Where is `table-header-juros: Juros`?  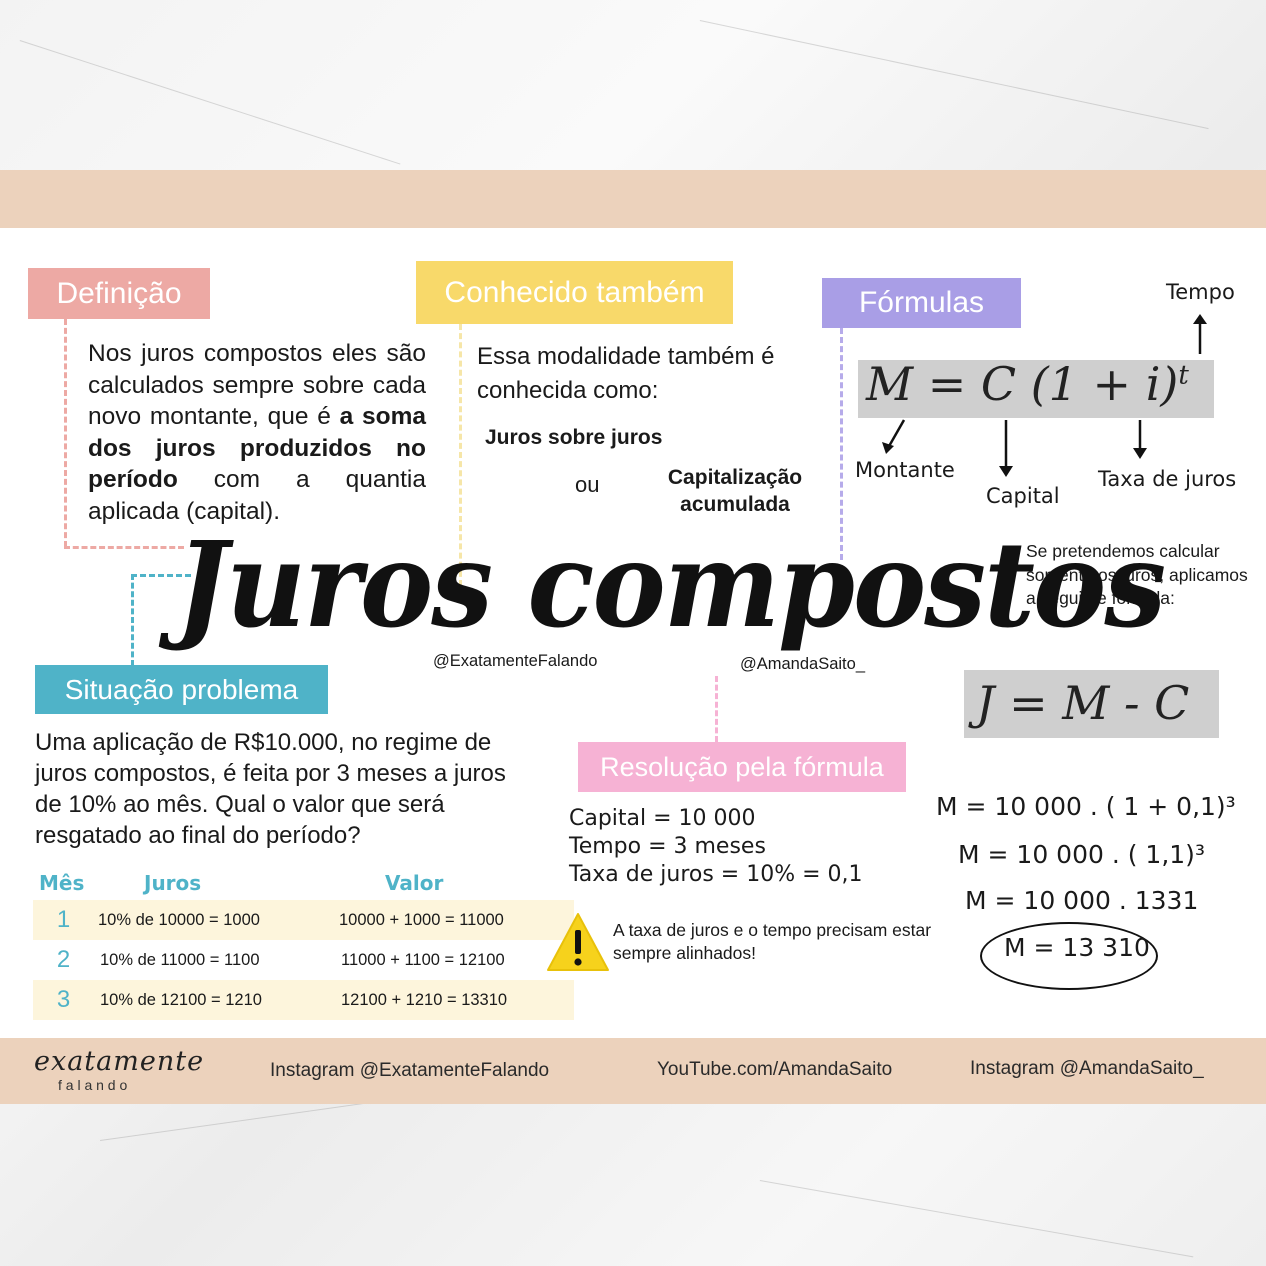 table-header-juros: Juros is located at coordinates (173, 883).